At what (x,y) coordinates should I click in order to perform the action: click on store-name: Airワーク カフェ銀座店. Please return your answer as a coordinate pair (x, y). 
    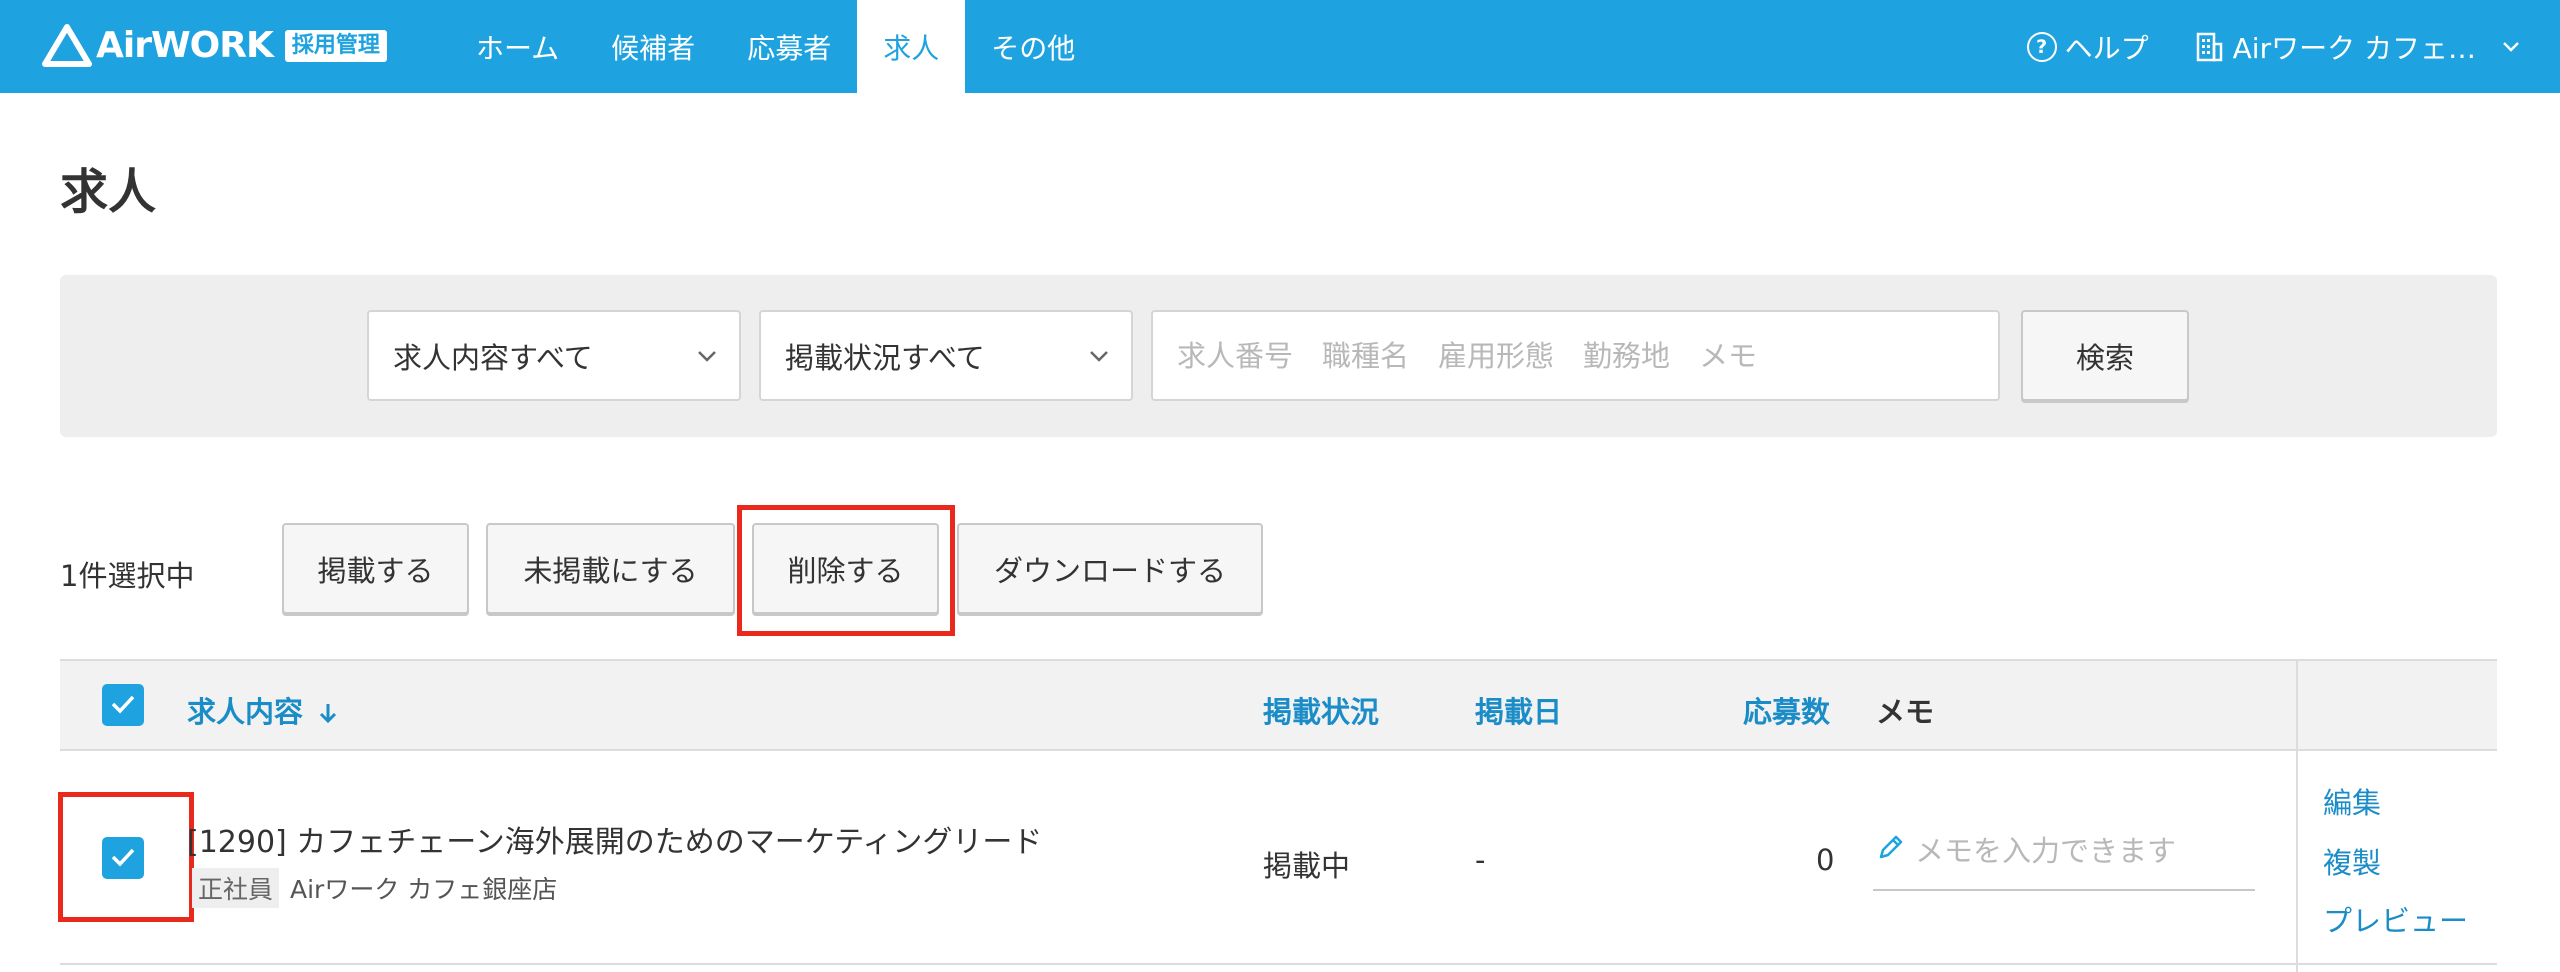
    Looking at the image, I should click on (424, 889).